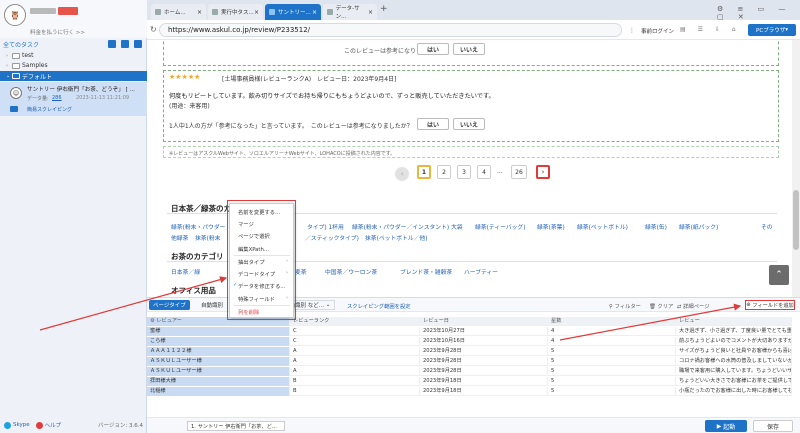  What do you see at coordinates (15, 15) in the screenshot?
I see `avatar: 🦉` at bounding box center [15, 15].